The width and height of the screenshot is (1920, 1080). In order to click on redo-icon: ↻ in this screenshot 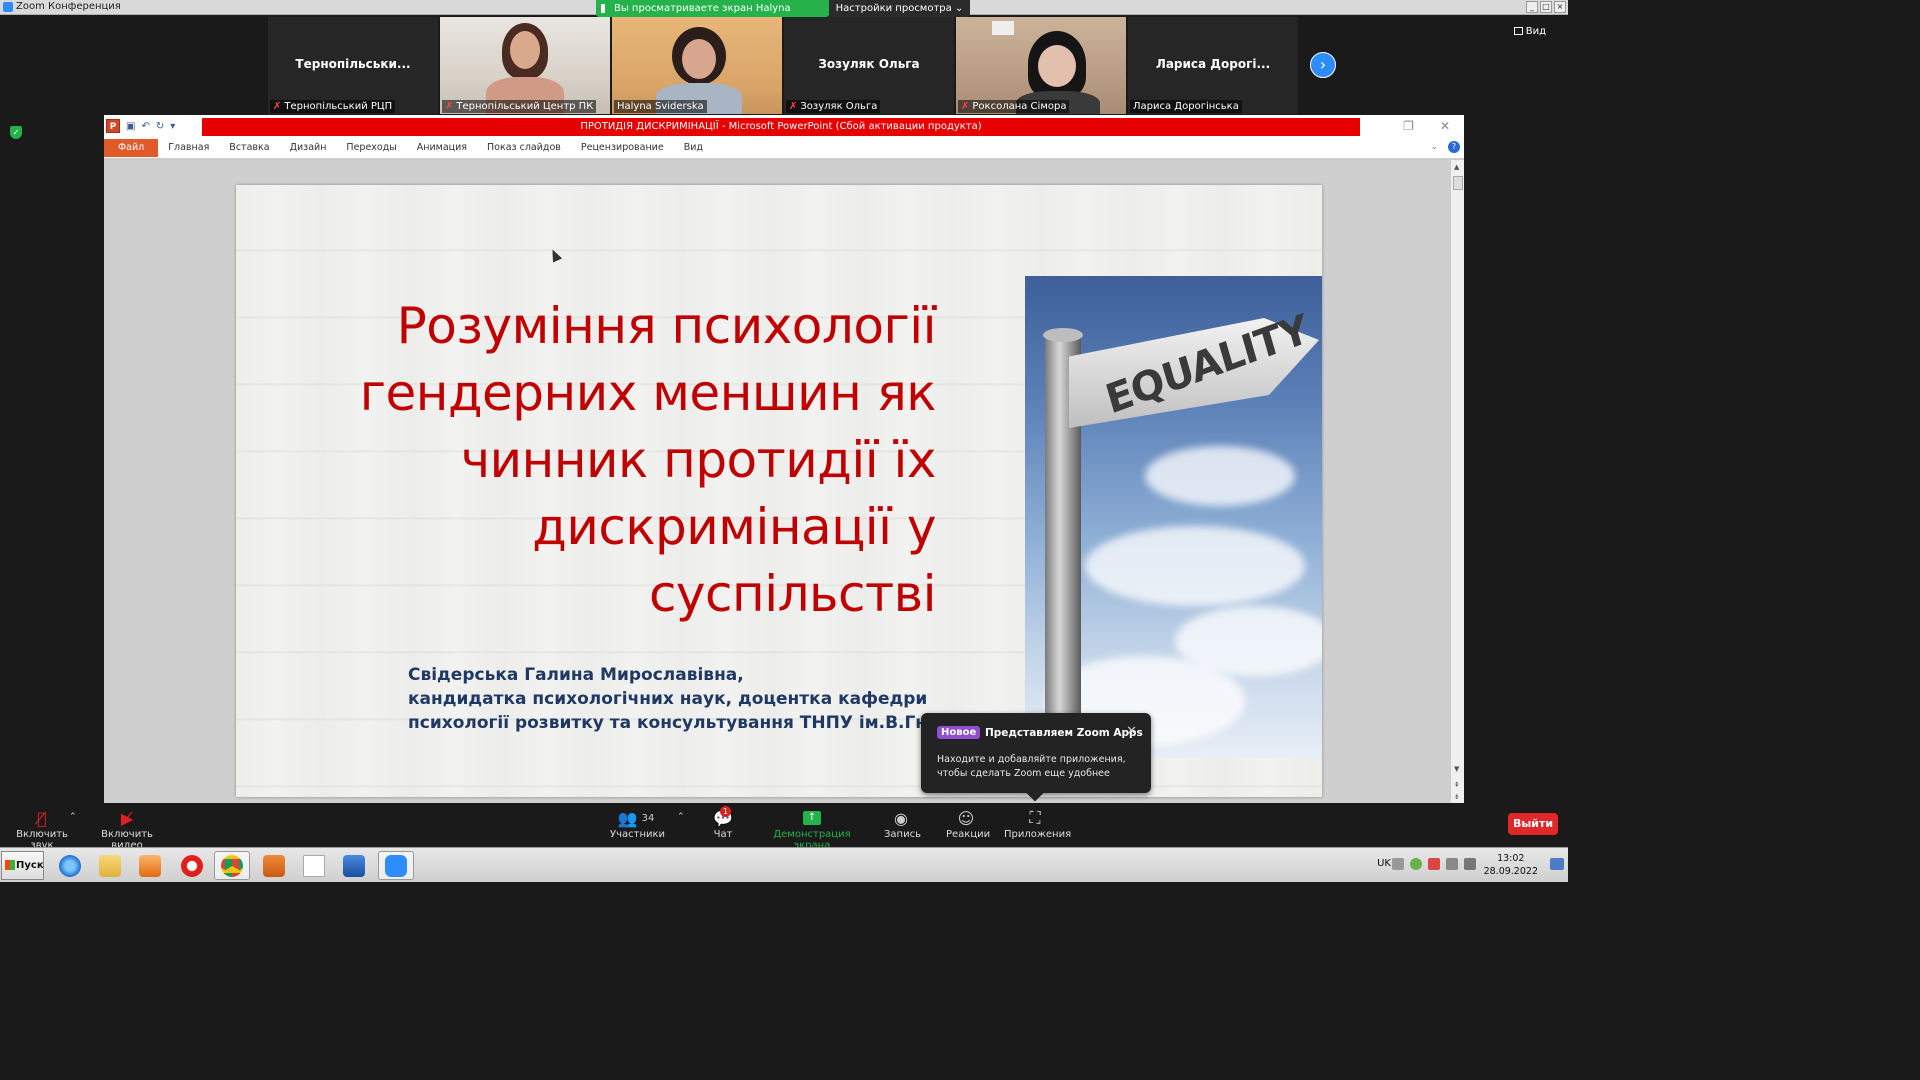, I will do `click(160, 126)`.